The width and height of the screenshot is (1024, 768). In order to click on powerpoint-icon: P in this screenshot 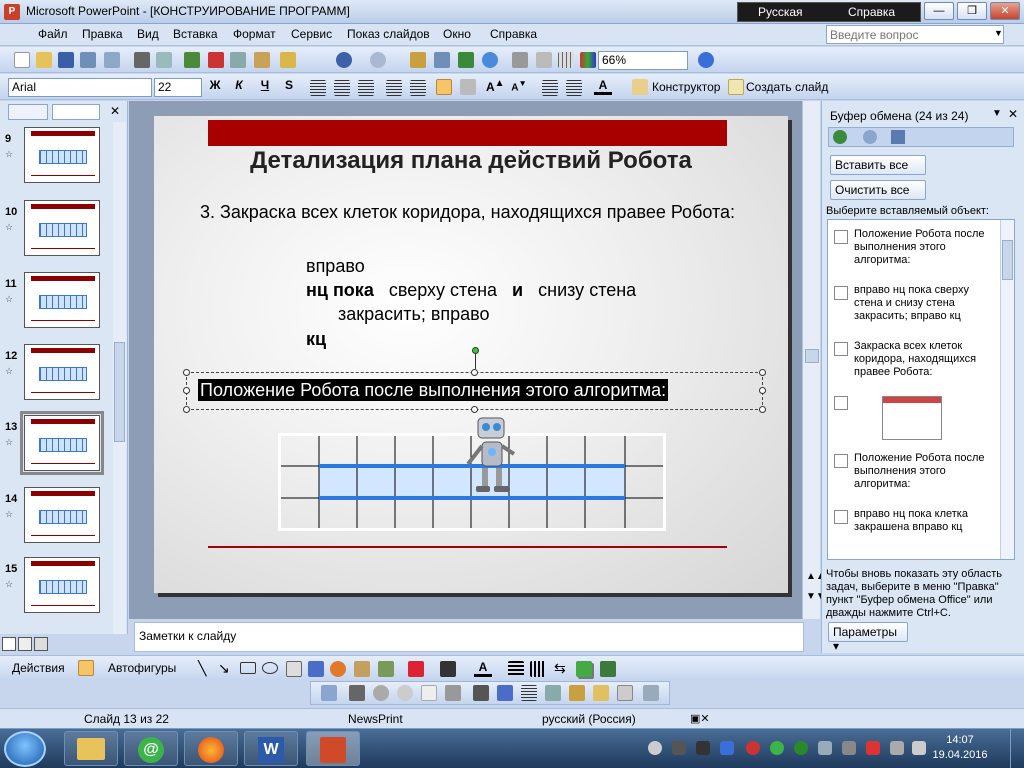, I will do `click(12, 12)`.